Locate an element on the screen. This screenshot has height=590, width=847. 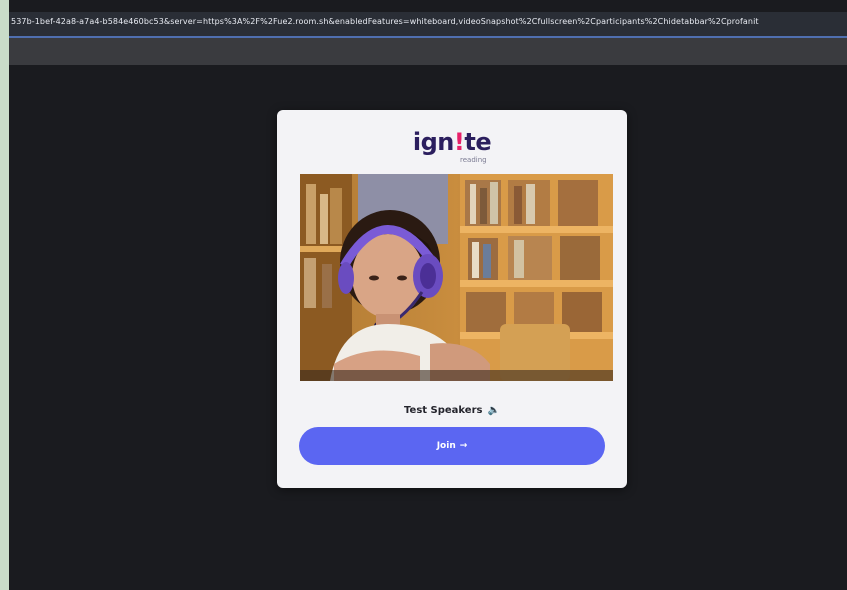
ignite-logo: ign!te is located at coordinates (452, 142).